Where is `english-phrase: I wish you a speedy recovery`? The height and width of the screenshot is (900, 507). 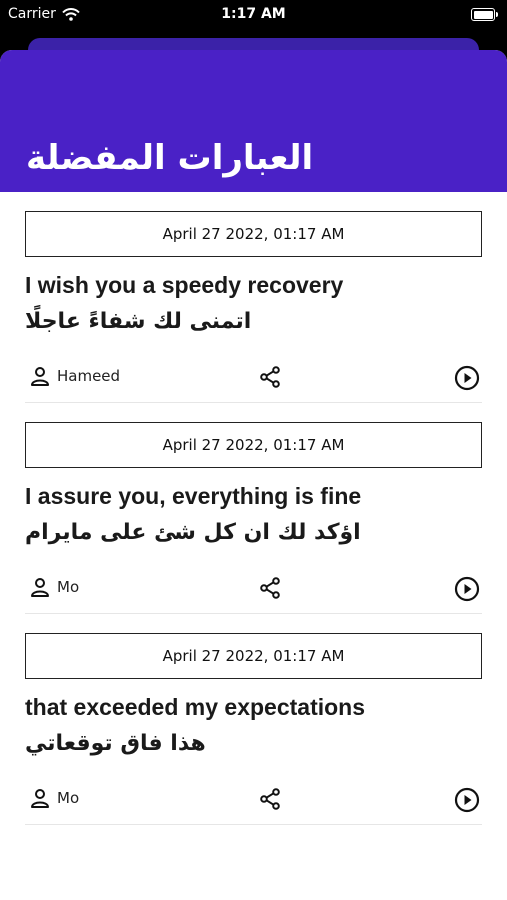 english-phrase: I wish you a speedy recovery is located at coordinates (184, 285).